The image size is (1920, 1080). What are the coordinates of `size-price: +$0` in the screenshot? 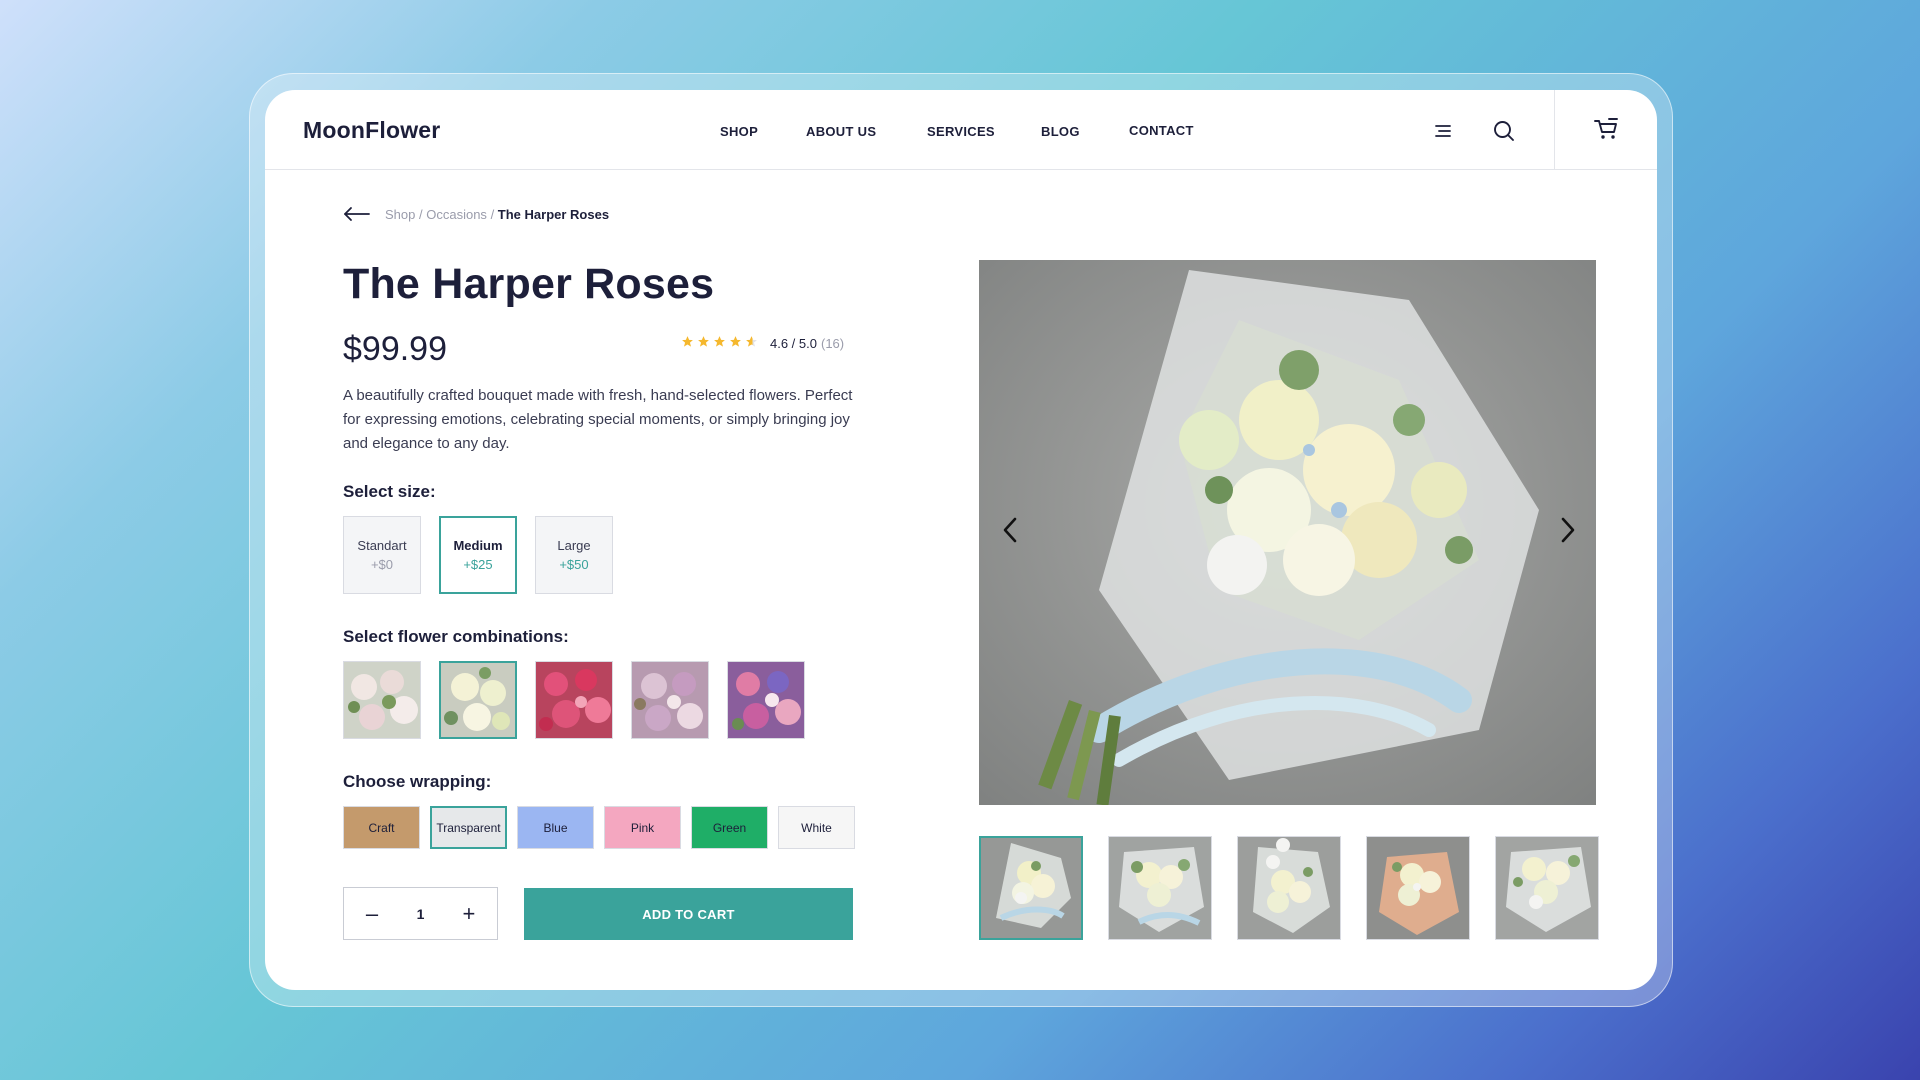 It's located at (382, 564).